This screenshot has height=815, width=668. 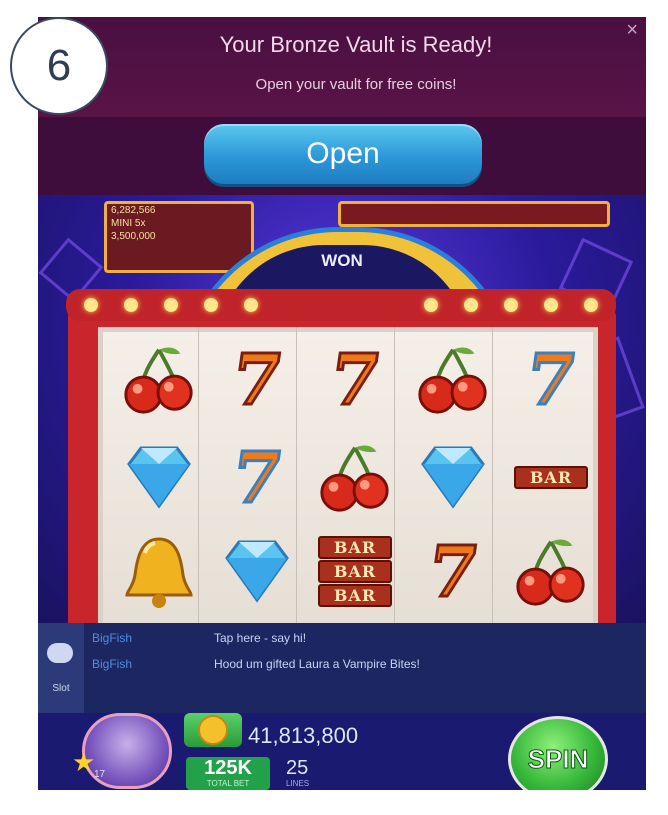 What do you see at coordinates (341, 305) in the screenshot?
I see `bulb-strip` at bounding box center [341, 305].